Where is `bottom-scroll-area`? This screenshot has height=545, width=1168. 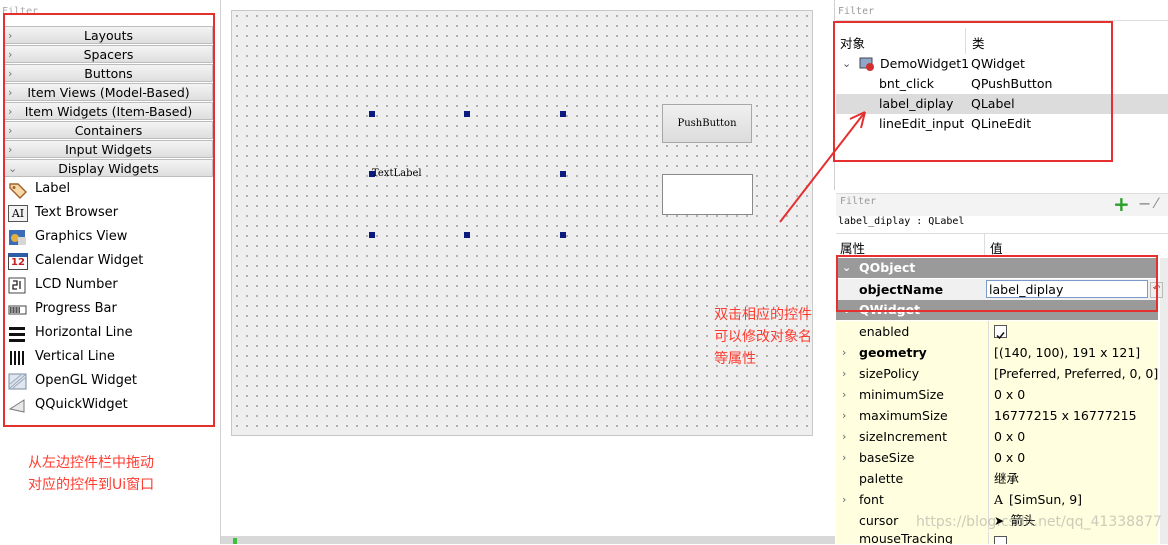
bottom-scroll-area is located at coordinates (528, 540).